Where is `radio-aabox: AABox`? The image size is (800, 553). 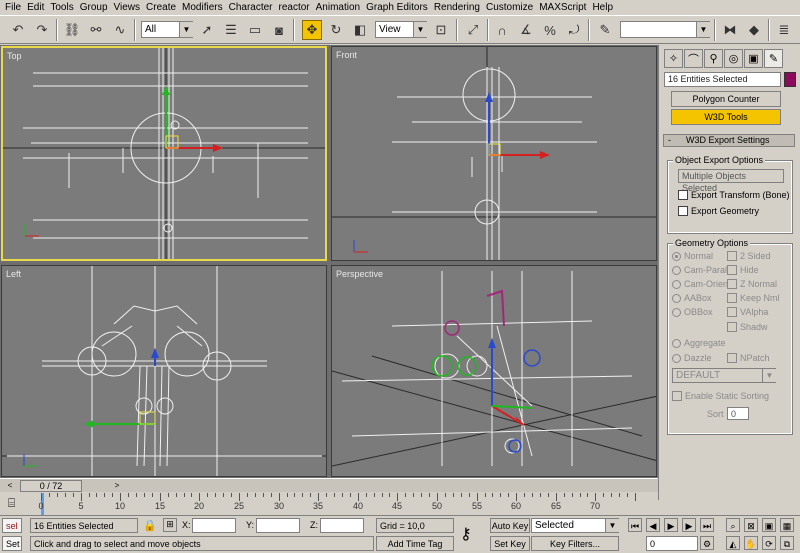
radio-aabox: AABox is located at coordinates (692, 298).